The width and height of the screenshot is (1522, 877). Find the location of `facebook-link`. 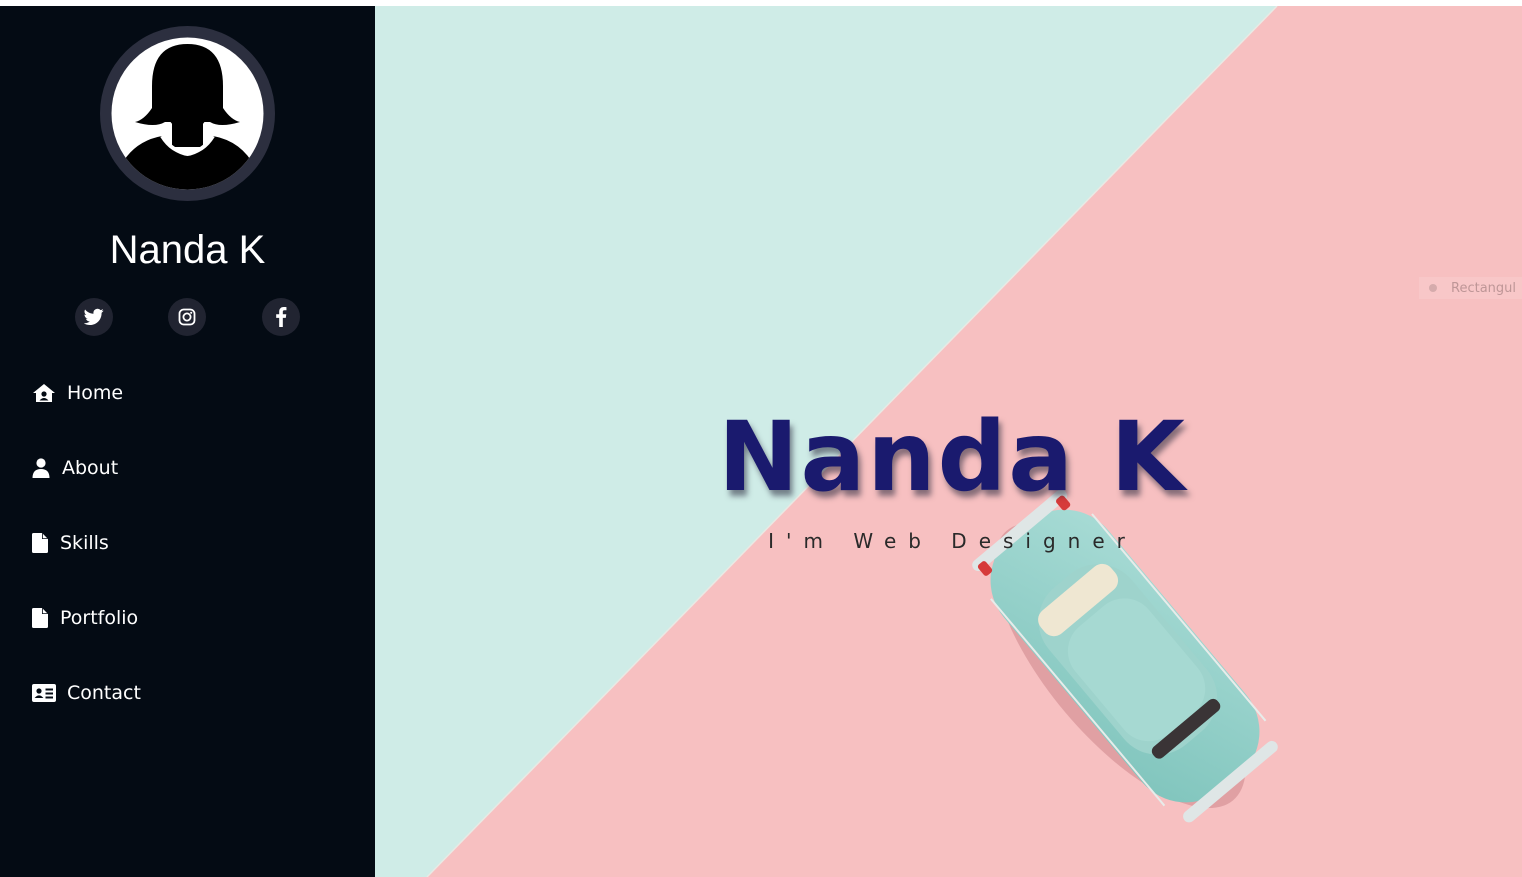

facebook-link is located at coordinates (281, 317).